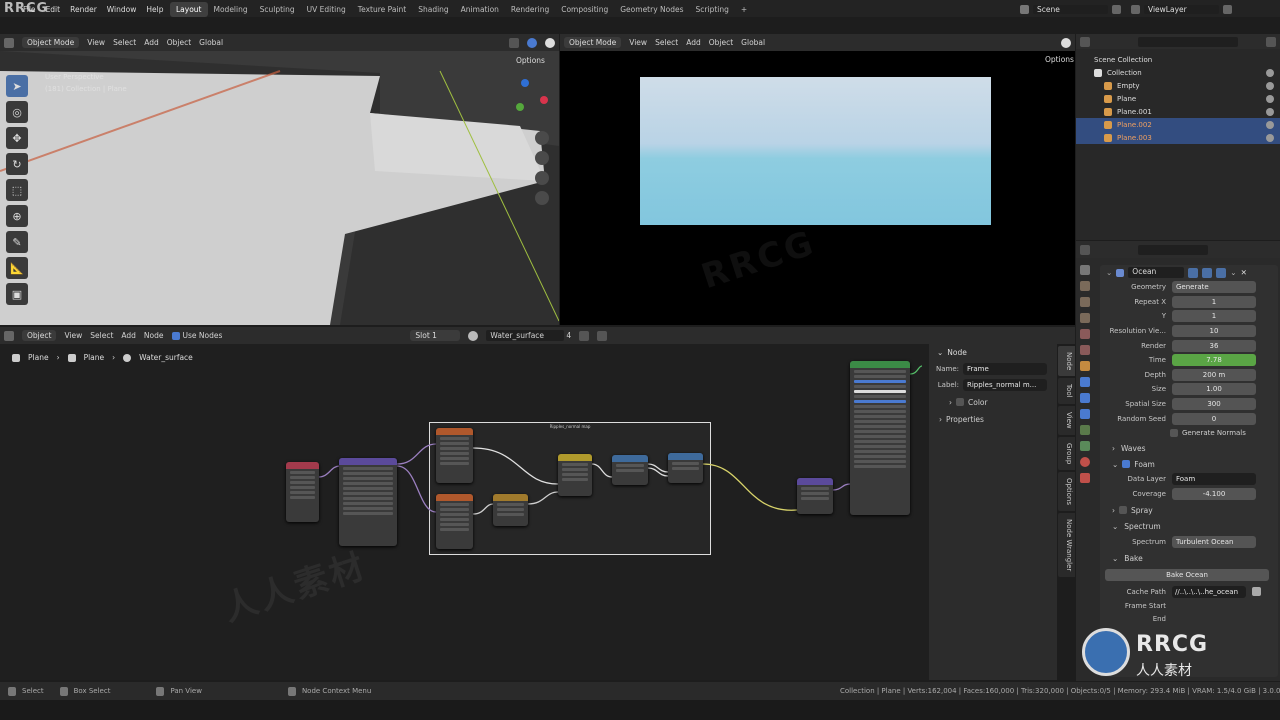 This screenshot has width=1280, height=720. I want to click on coverage-field: -4.100, so click(1214, 494).